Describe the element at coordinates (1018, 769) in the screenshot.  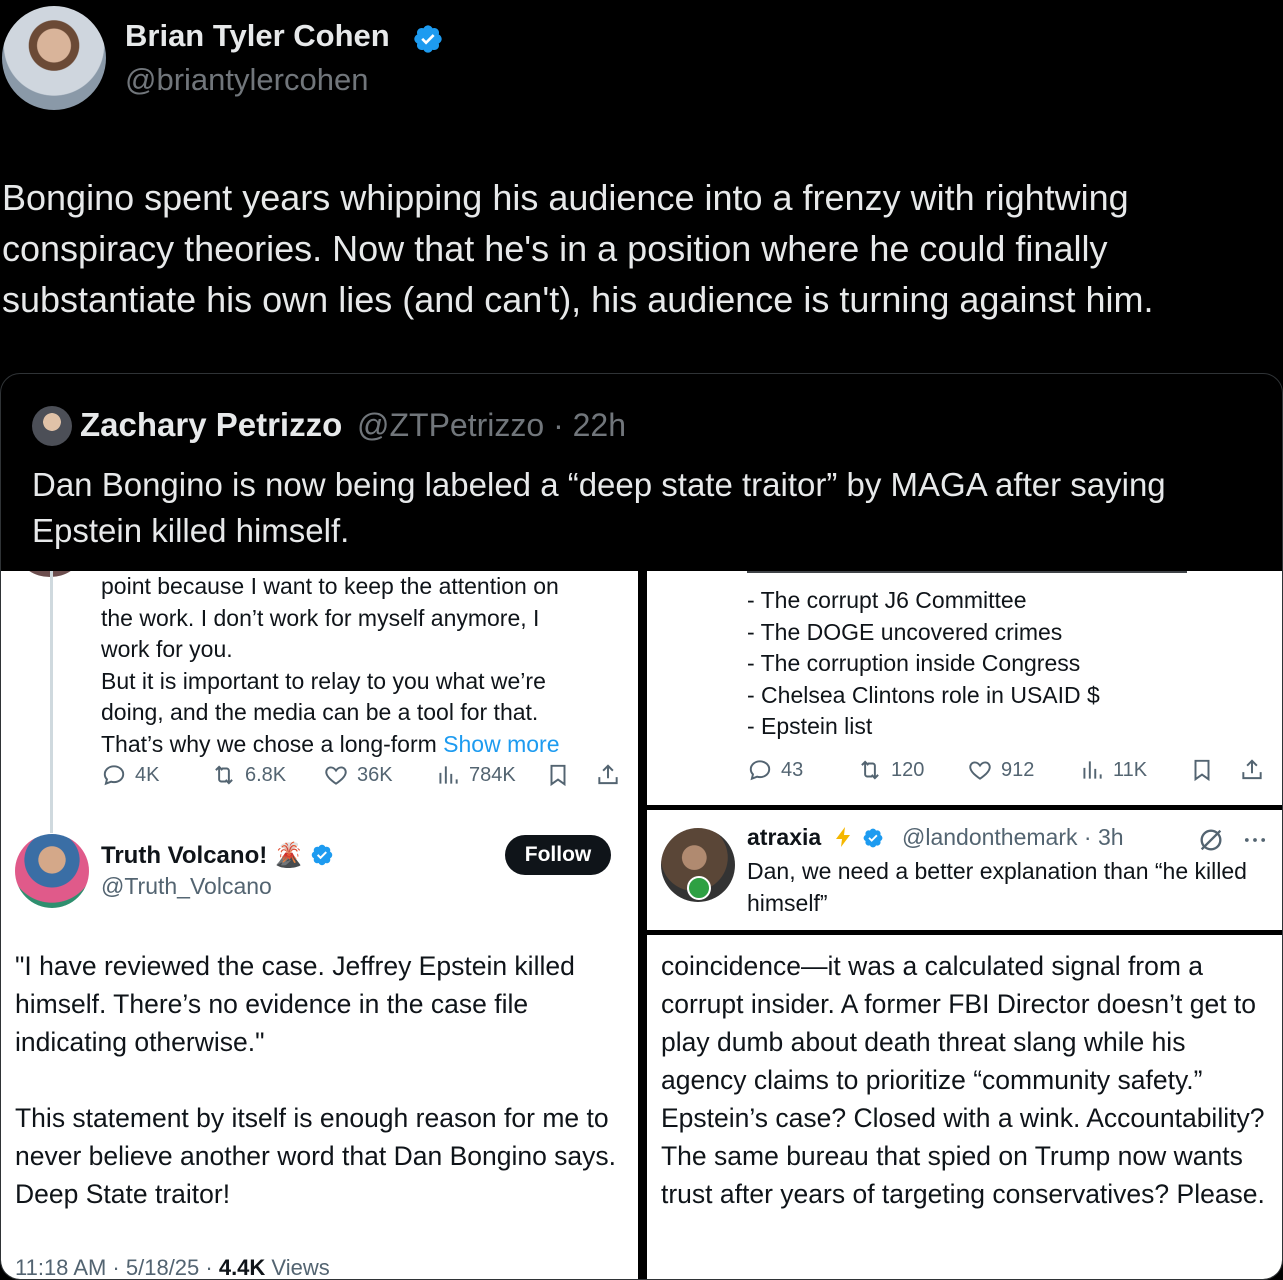
I see `like-count: 912` at that location.